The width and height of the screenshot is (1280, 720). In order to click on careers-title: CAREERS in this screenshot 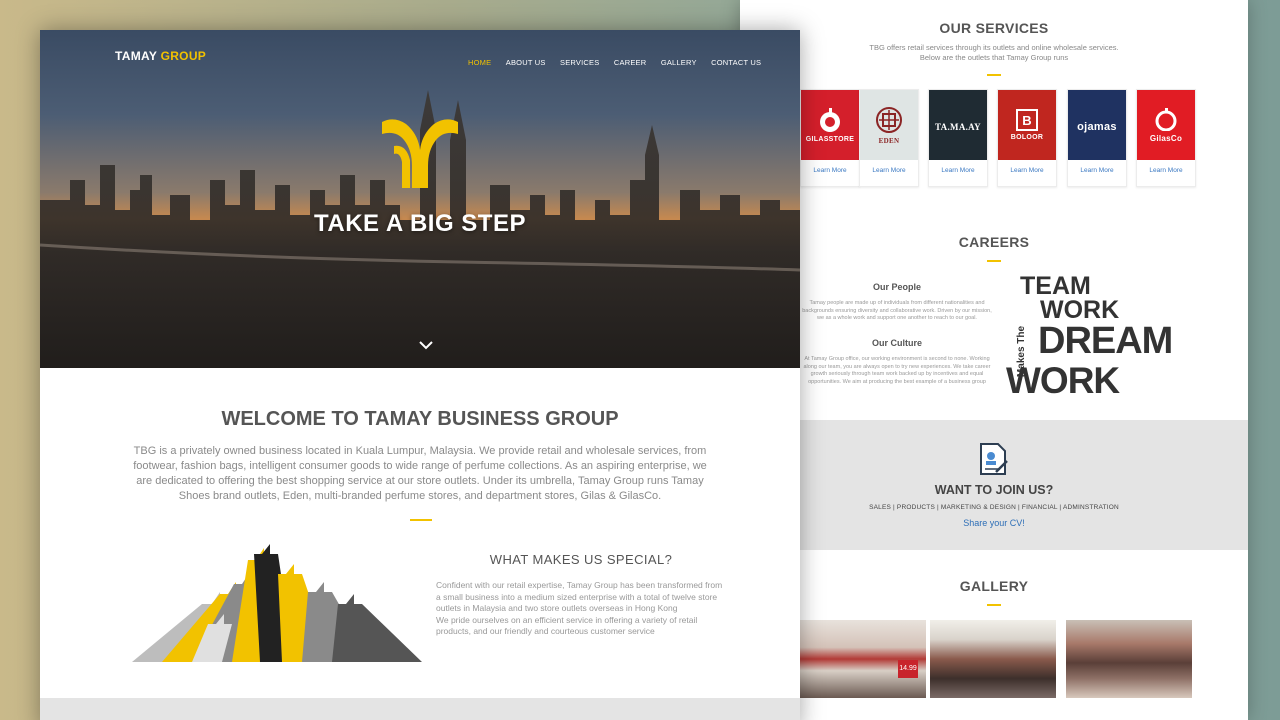, I will do `click(994, 242)`.